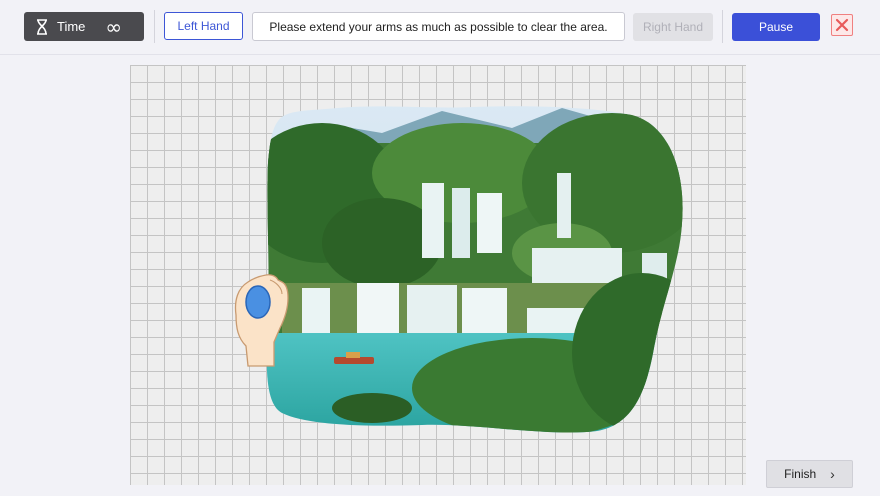 The height and width of the screenshot is (496, 880). I want to click on close-button, so click(842, 25).